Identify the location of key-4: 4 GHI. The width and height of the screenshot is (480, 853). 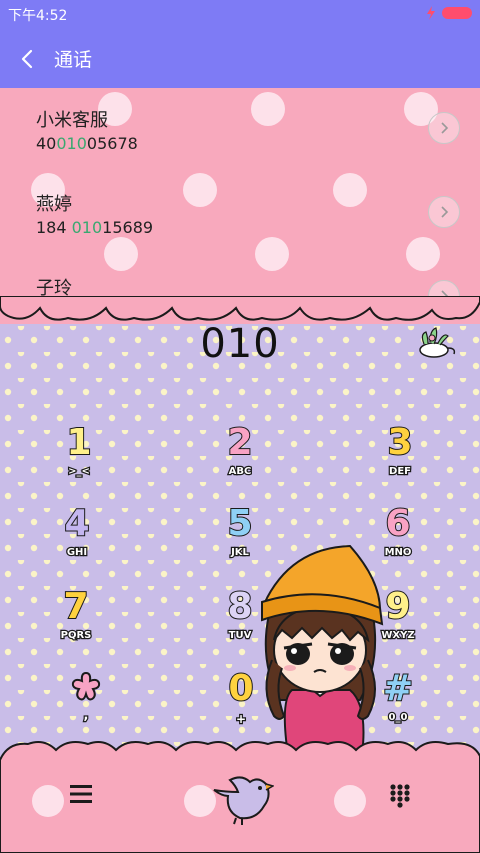
(77, 535).